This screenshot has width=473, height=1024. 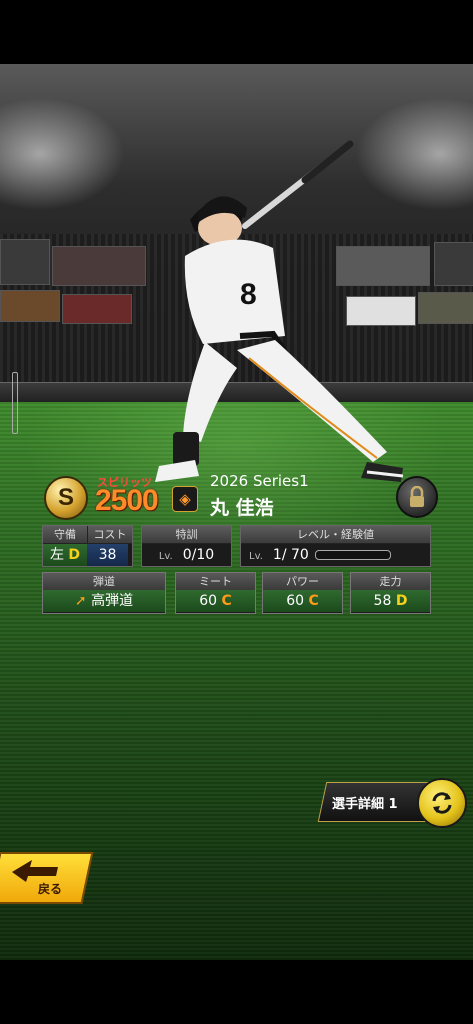 What do you see at coordinates (185, 499) in the screenshot?
I see `team-emblem-icon: ◈` at bounding box center [185, 499].